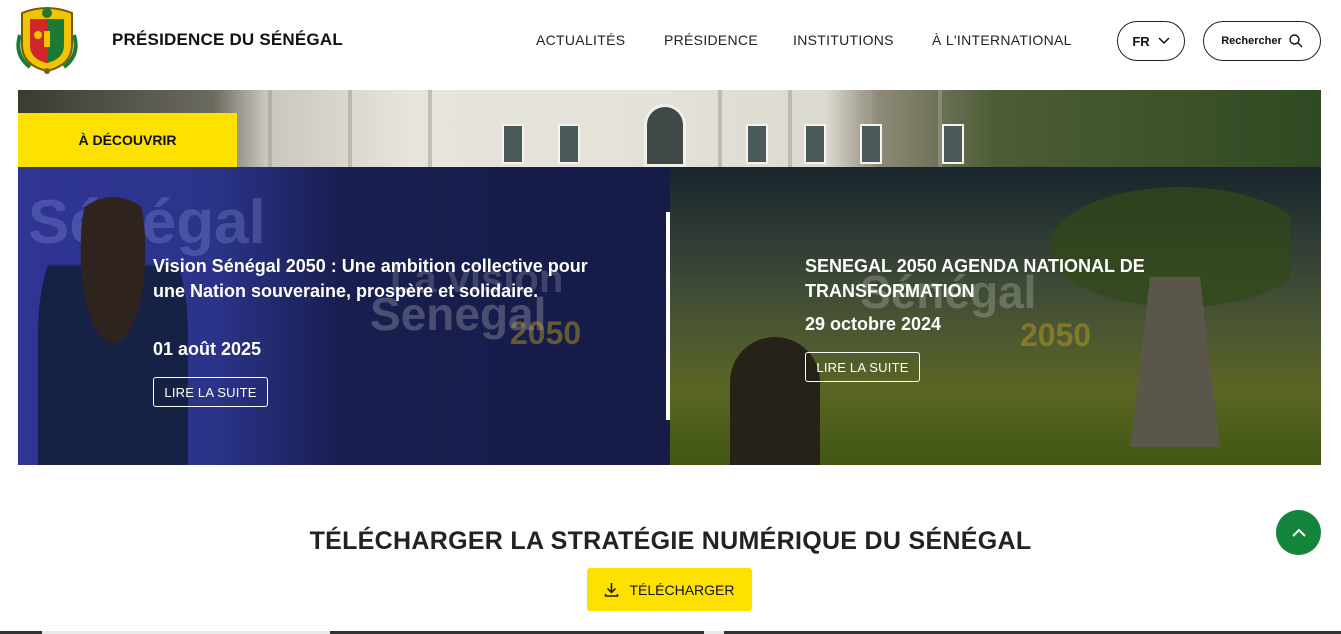 Image resolution: width=1341 pixels, height=634 pixels. Describe the element at coordinates (1296, 41) in the screenshot. I see `search-icon` at that location.